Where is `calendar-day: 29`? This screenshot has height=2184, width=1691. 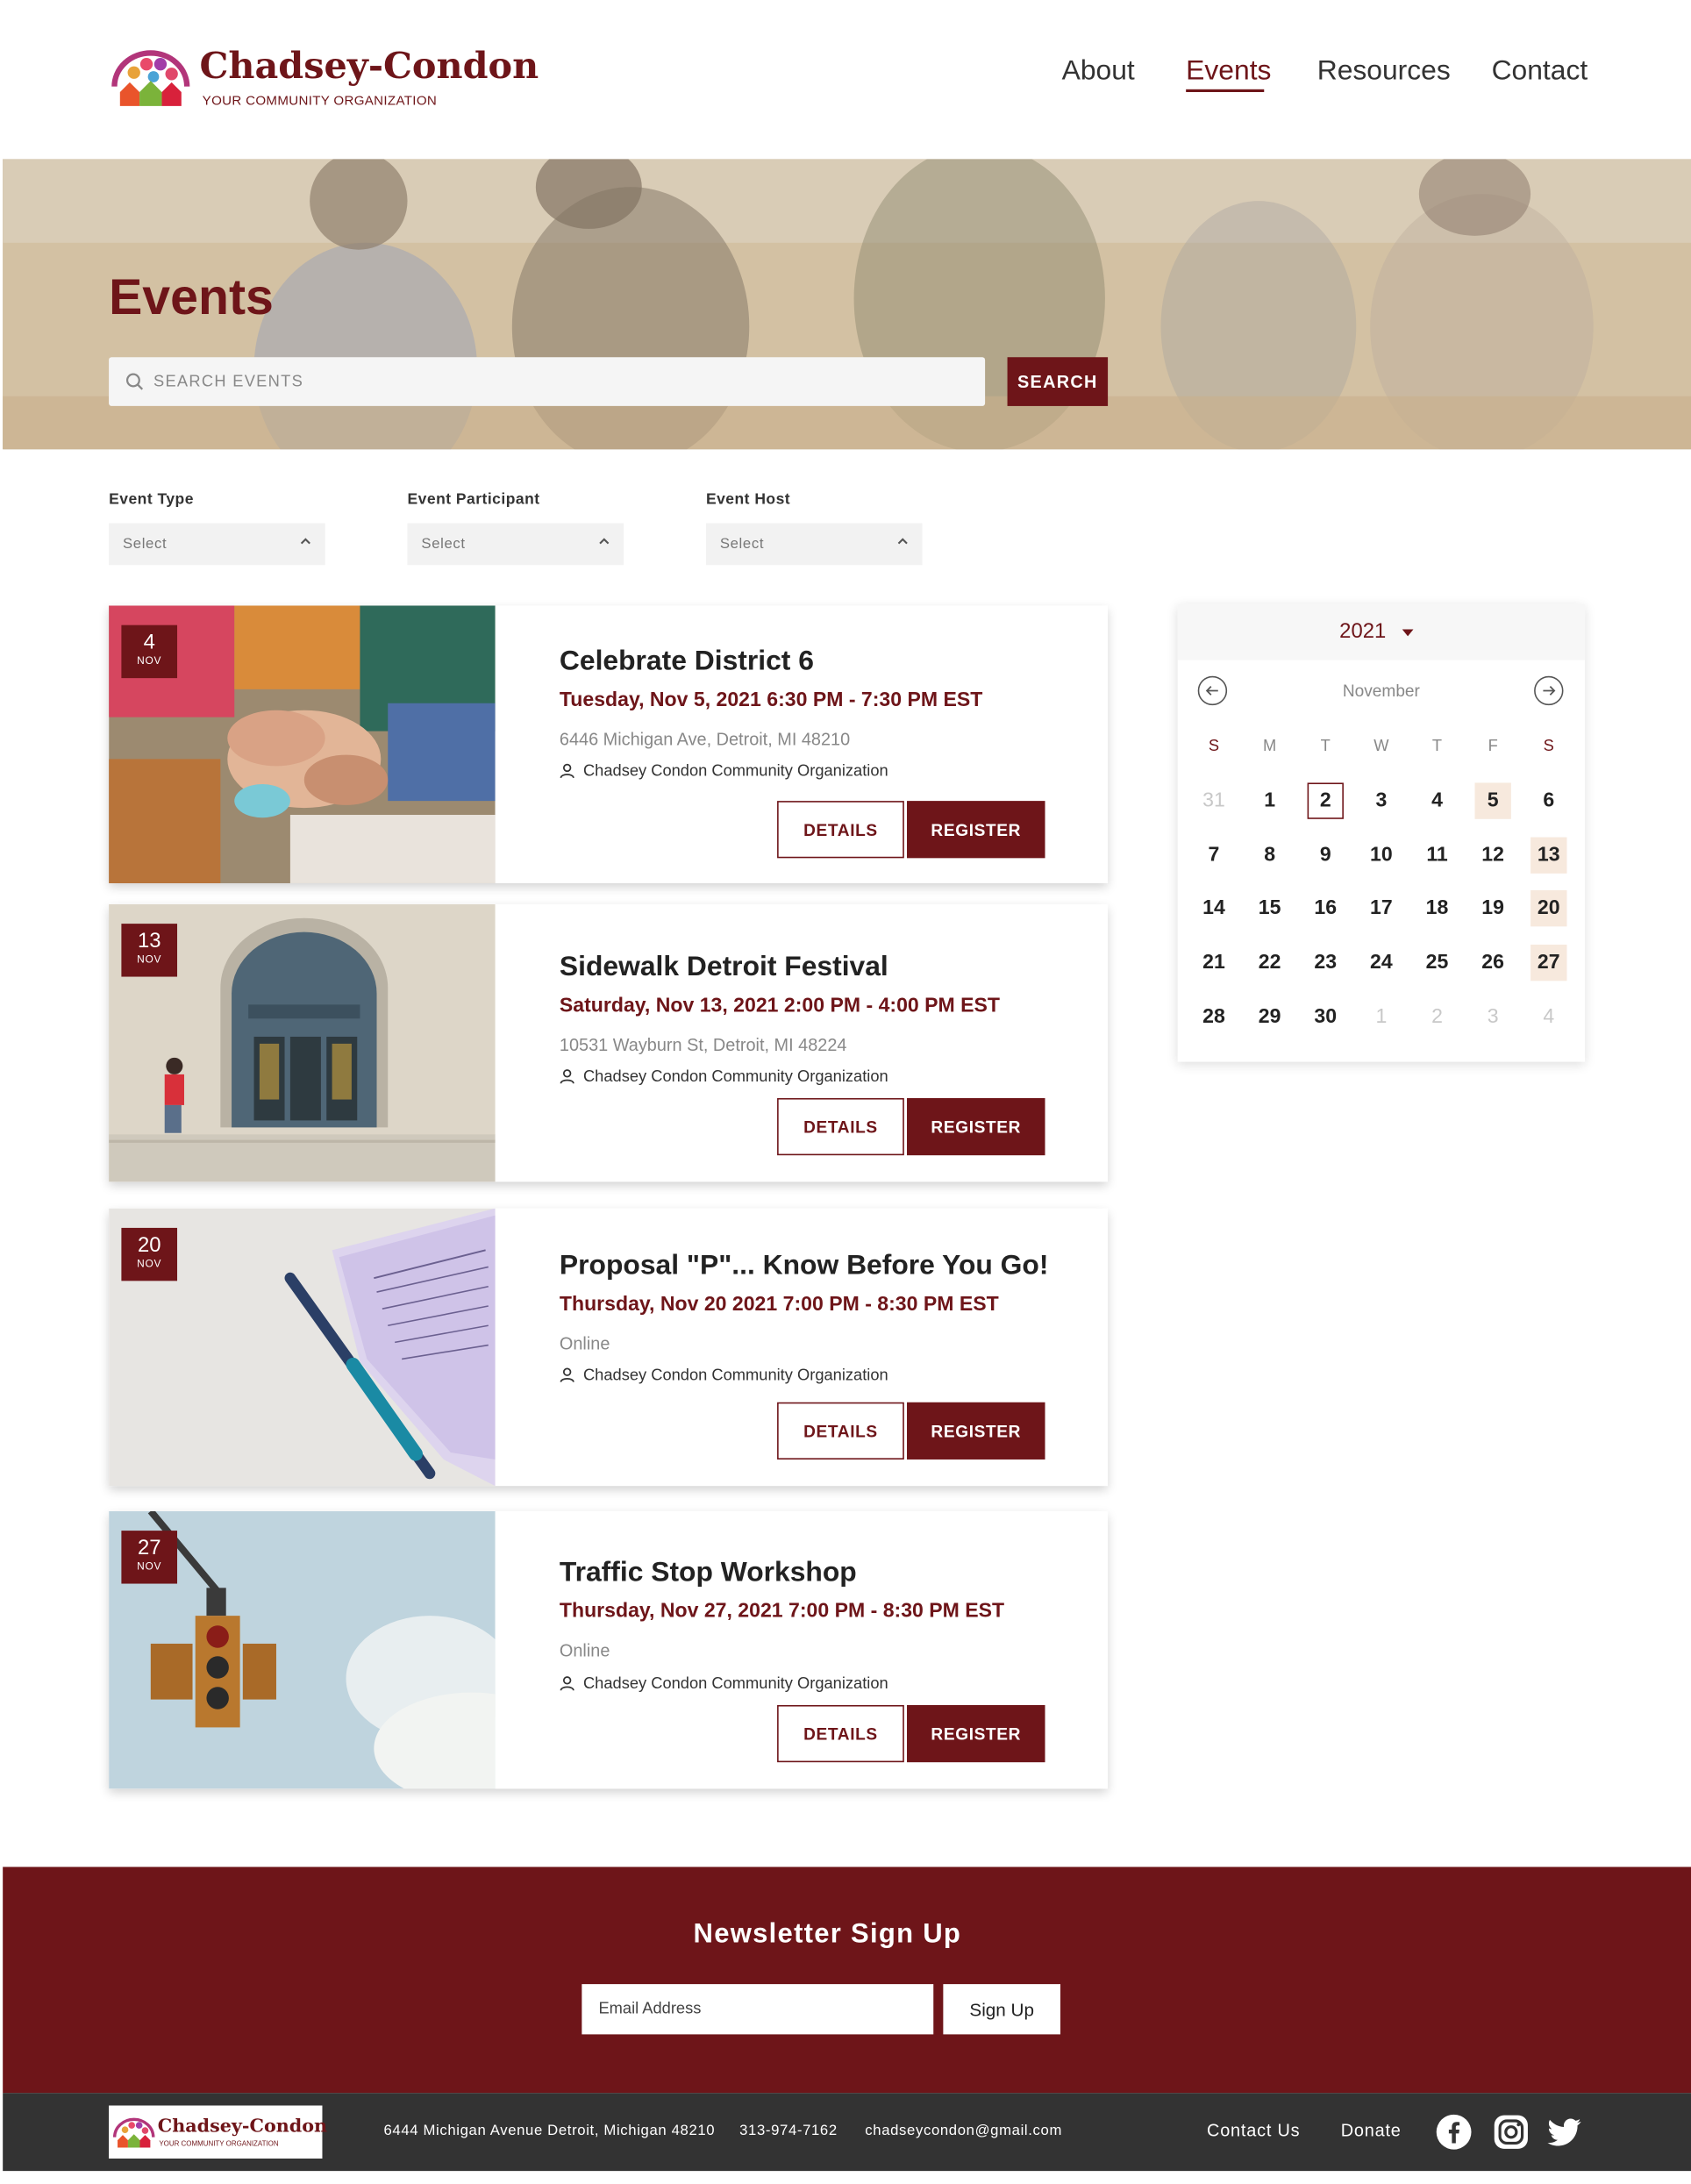 calendar-day: 29 is located at coordinates (1270, 1017).